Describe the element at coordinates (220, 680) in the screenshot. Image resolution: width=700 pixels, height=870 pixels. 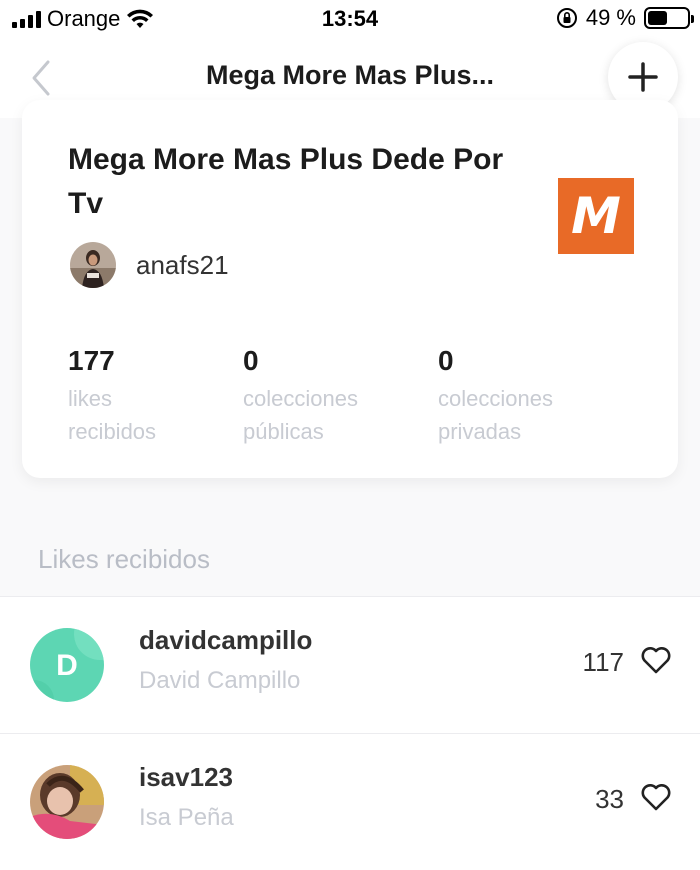
I see `row-display-name: David Campillo` at that location.